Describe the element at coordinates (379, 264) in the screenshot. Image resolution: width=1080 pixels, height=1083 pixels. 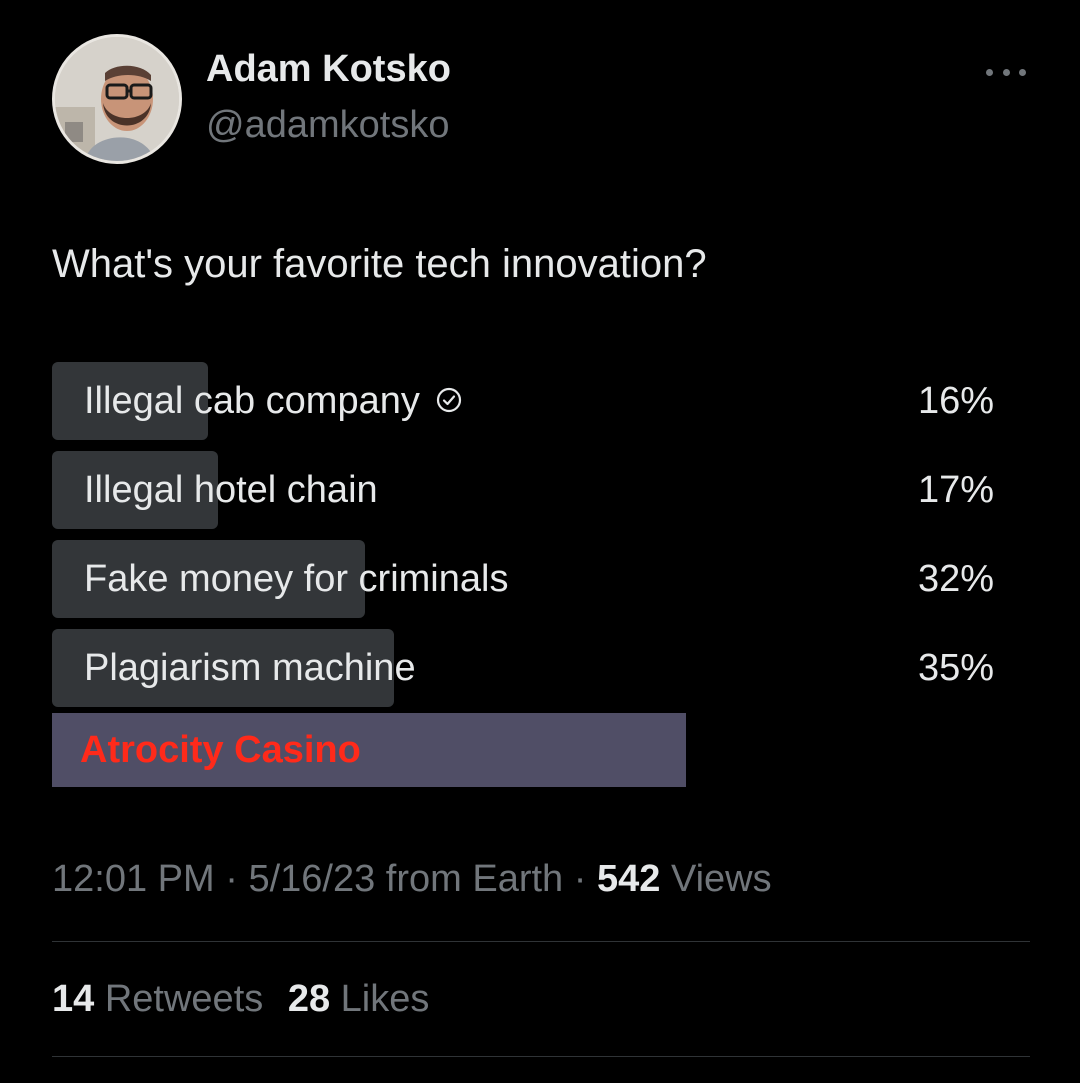
I see `tweet-text: What's your favorite tech innovation?` at that location.